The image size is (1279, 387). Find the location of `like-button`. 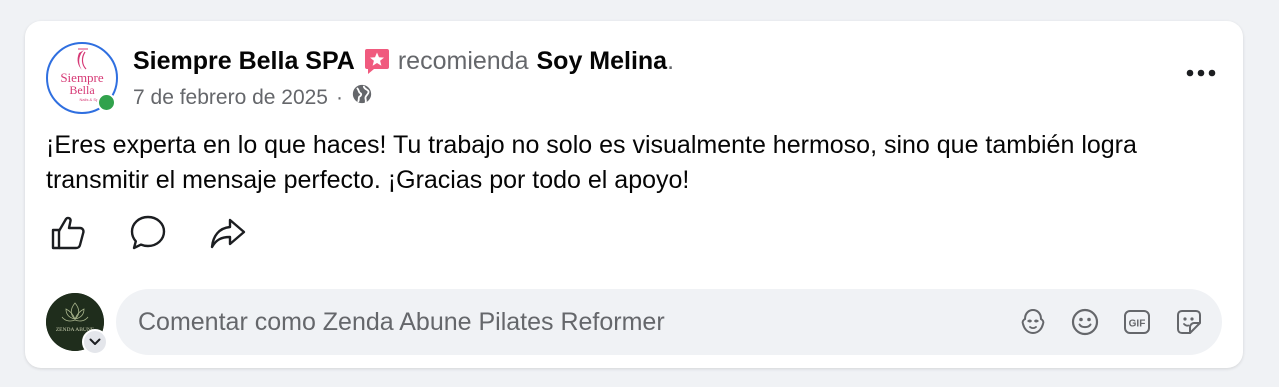

like-button is located at coordinates (68, 233).